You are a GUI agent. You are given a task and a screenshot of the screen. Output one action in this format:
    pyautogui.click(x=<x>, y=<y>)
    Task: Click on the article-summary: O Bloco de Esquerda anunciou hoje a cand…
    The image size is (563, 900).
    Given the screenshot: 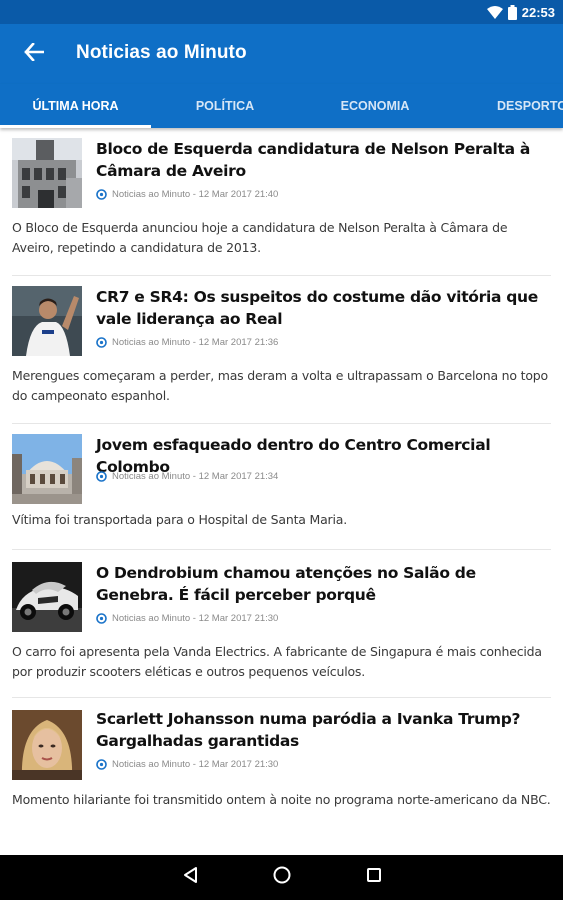 What is the action you would take?
    pyautogui.click(x=260, y=237)
    